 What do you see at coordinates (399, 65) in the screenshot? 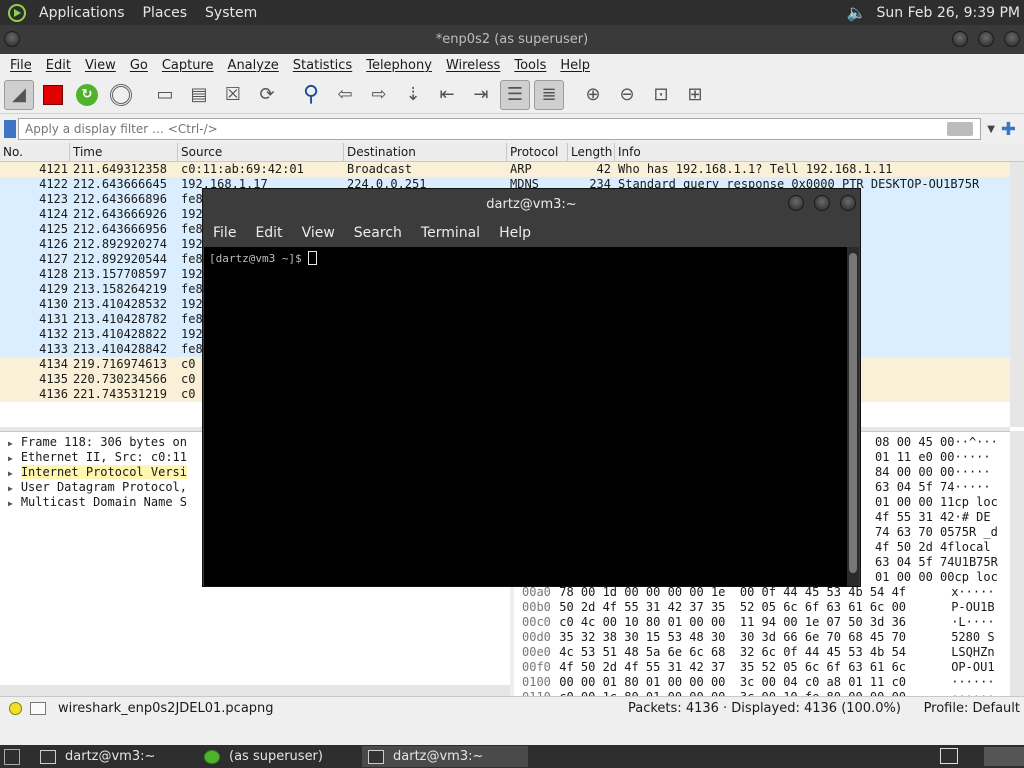
I see `menu-telephony: Telephony` at bounding box center [399, 65].